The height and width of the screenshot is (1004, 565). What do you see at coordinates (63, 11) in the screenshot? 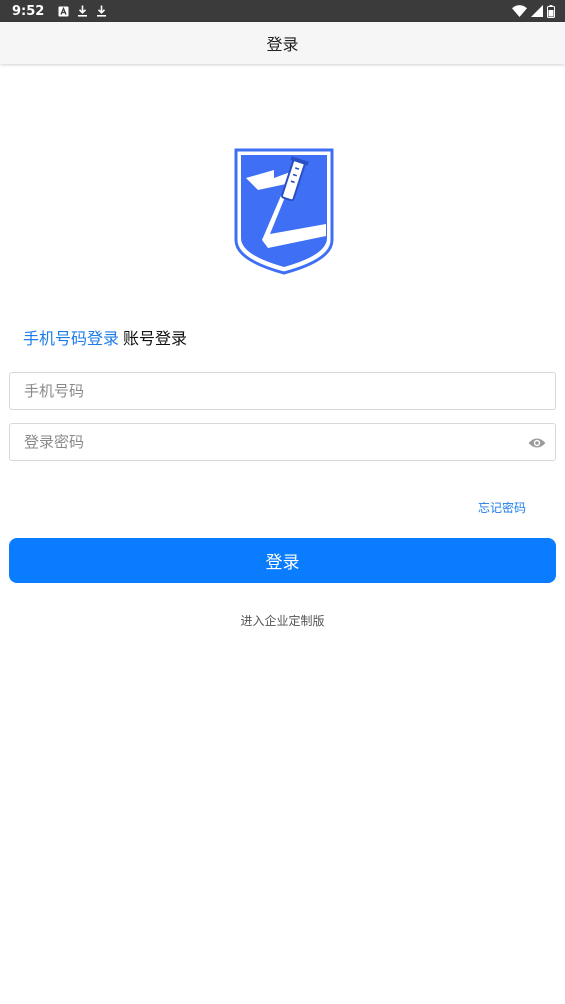
I see `a-box-icon` at bounding box center [63, 11].